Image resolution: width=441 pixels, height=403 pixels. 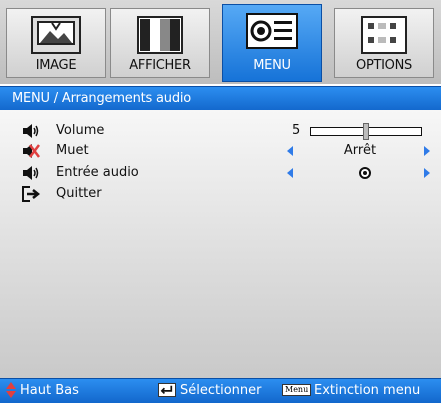 I want to click on mute-left-arrow-icon, so click(x=290, y=151).